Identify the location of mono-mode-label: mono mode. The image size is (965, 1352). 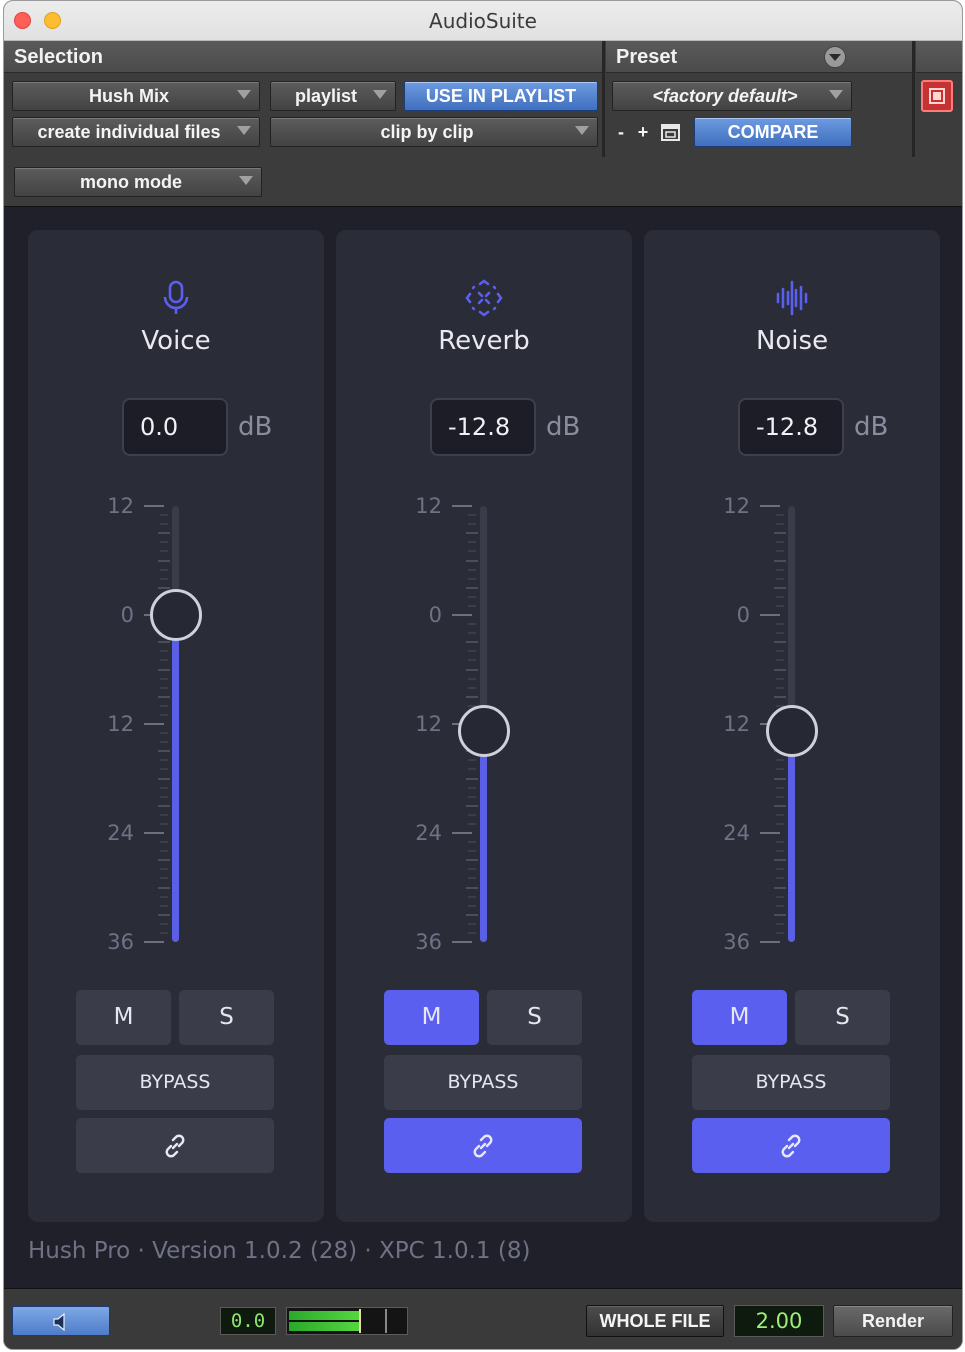
(131, 182).